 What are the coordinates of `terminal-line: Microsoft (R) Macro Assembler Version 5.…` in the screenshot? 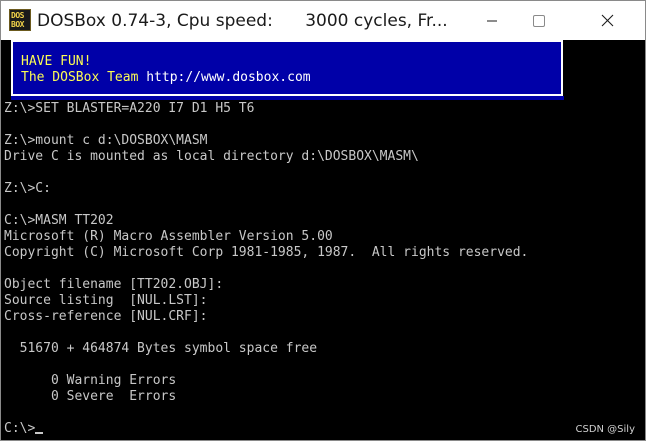 It's located at (168, 236).